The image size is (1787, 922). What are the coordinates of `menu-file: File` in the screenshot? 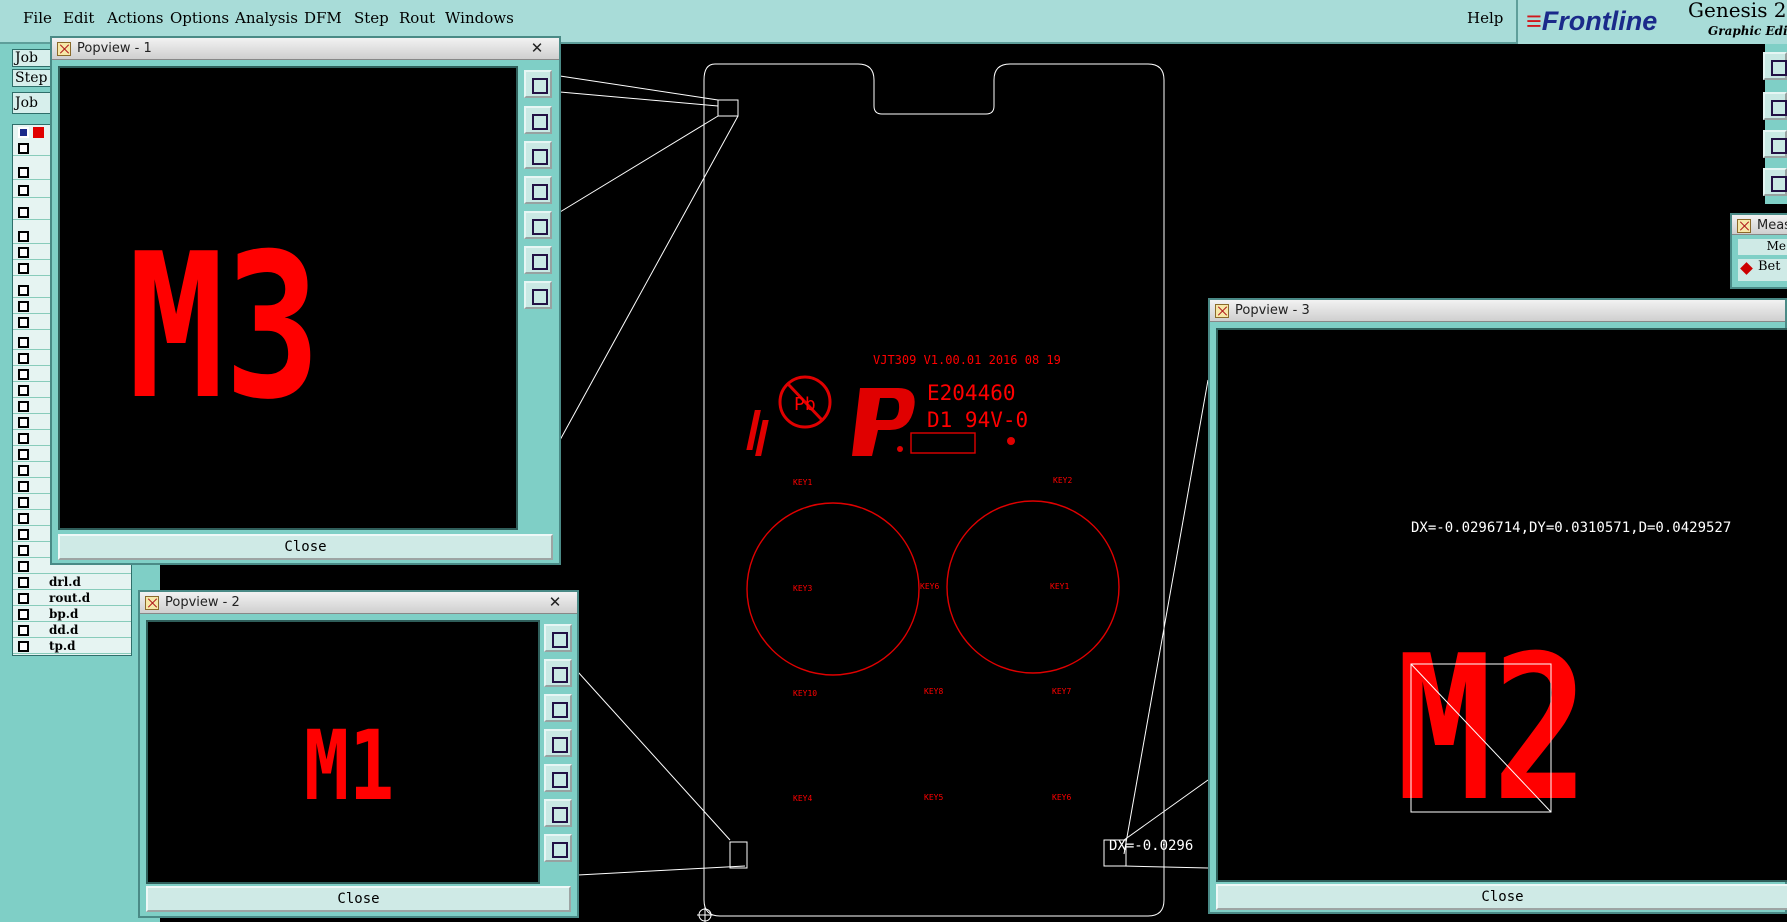 It's located at (37, 18).